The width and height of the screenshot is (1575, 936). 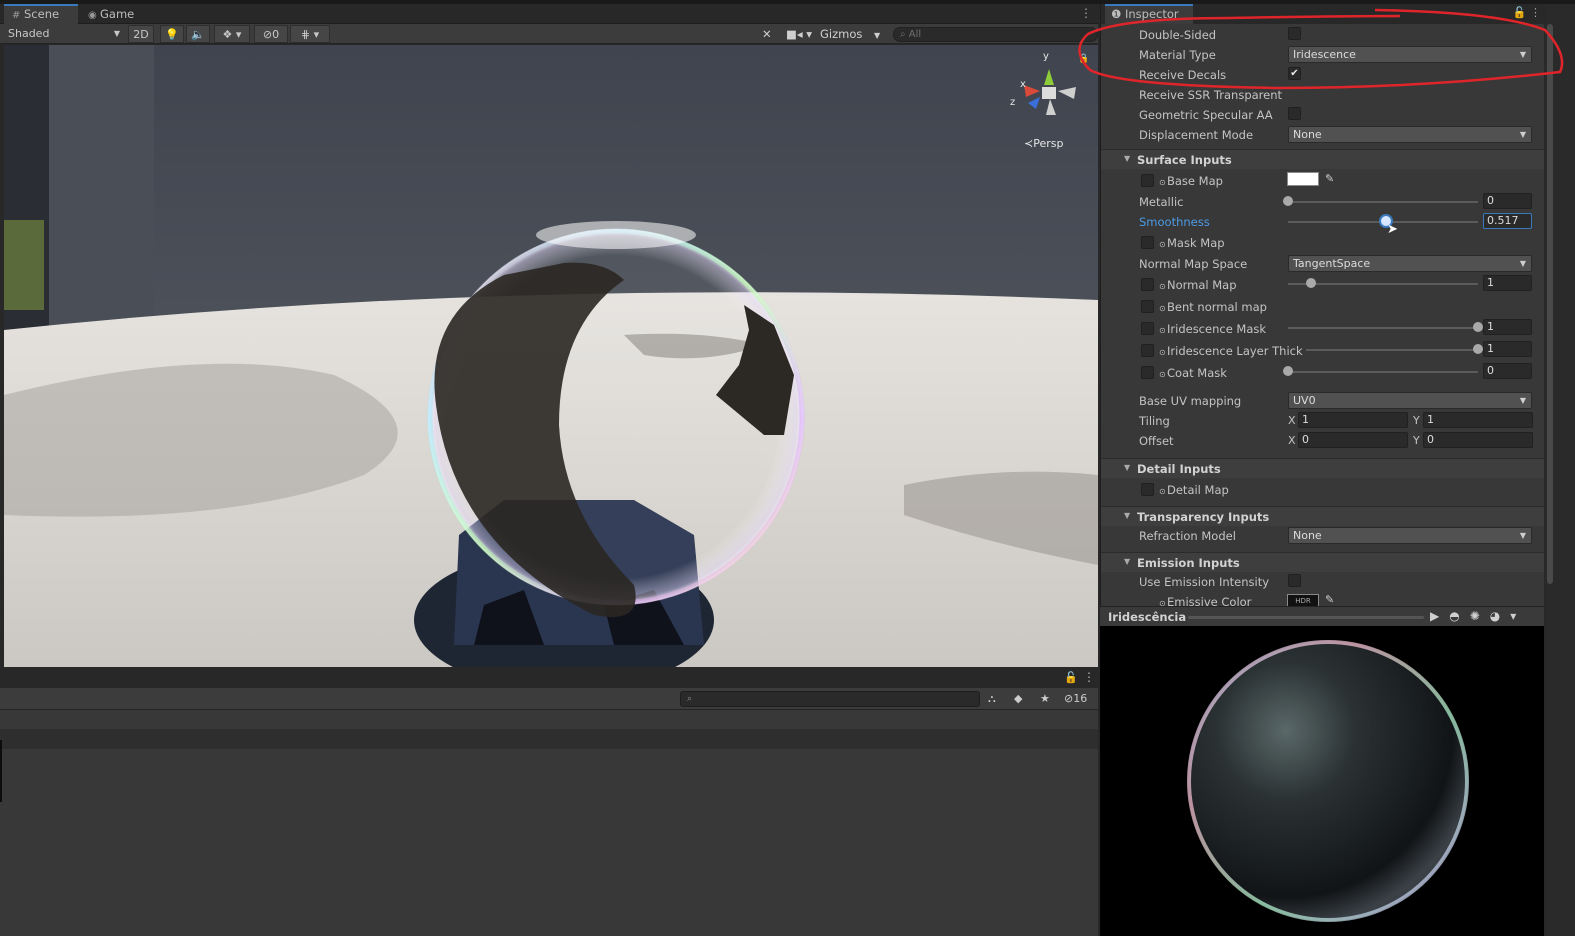 What do you see at coordinates (64, 34) in the screenshot?
I see `draw-mode-dropdown: Shaded ▼` at bounding box center [64, 34].